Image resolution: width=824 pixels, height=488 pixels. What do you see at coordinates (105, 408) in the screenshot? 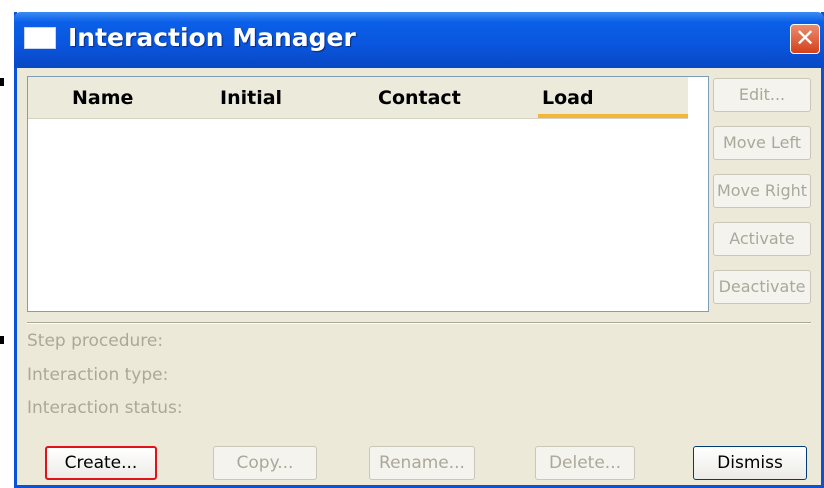
I see `interaction-status-label: Interaction status:` at bounding box center [105, 408].